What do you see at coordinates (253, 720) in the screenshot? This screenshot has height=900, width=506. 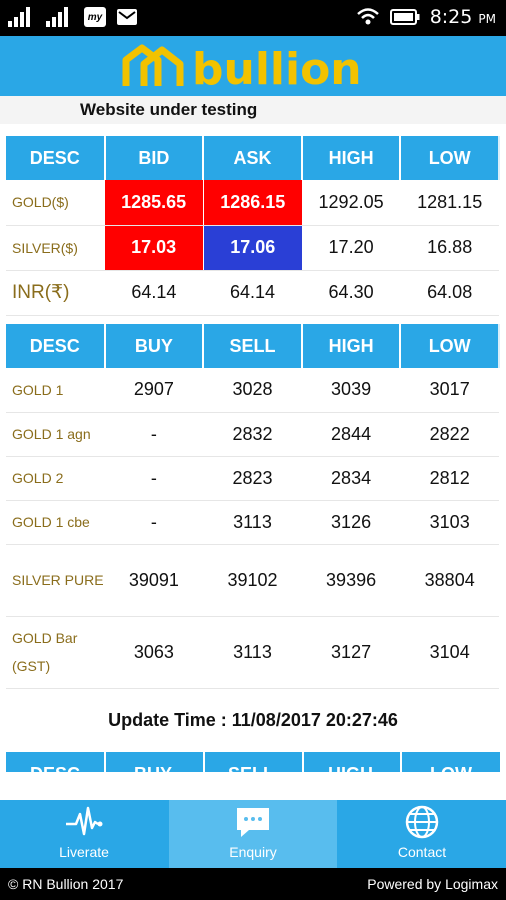 I see `update-time: Update Time : 11/08/2017 20:27:46` at bounding box center [253, 720].